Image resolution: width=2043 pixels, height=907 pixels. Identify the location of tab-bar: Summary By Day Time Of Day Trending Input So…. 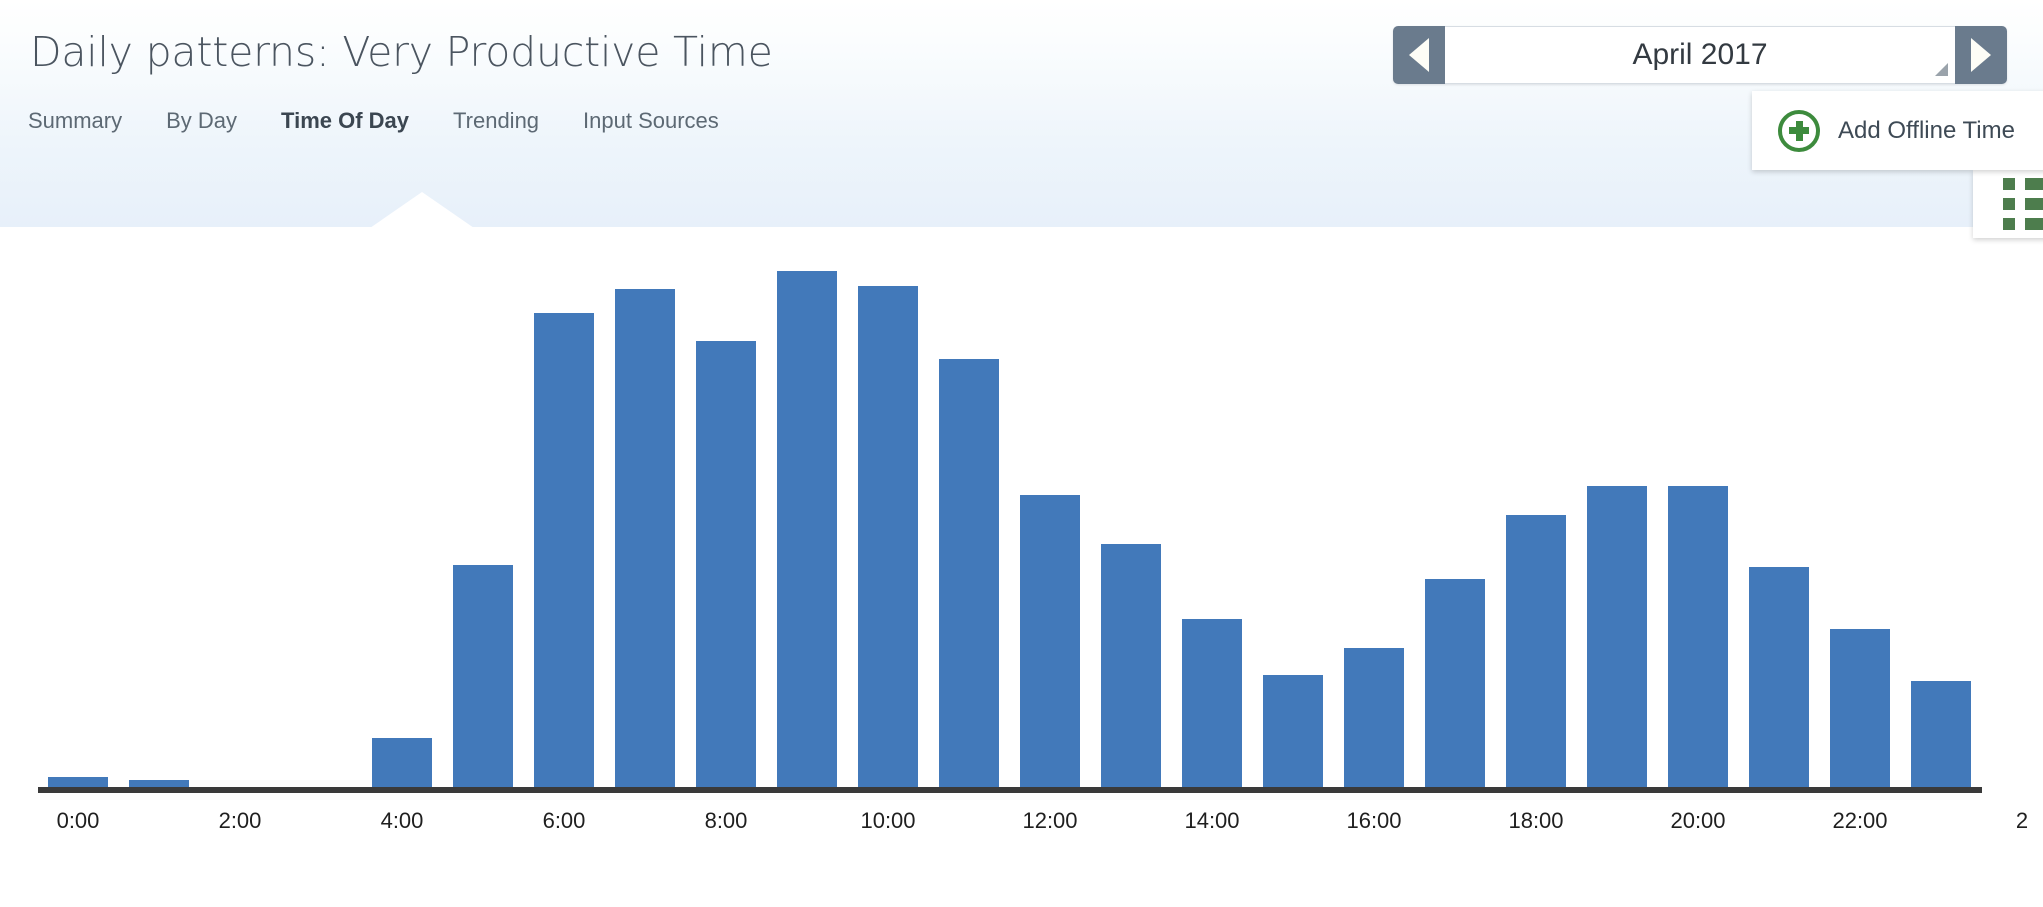
(373, 121).